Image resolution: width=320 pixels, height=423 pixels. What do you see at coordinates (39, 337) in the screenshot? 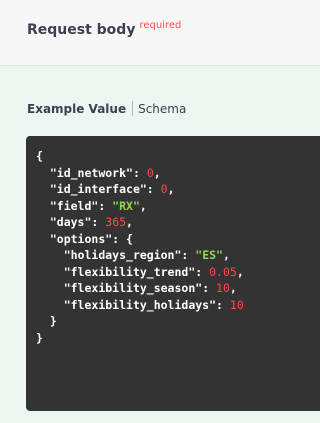
I see `json-close-brace: }` at bounding box center [39, 337].